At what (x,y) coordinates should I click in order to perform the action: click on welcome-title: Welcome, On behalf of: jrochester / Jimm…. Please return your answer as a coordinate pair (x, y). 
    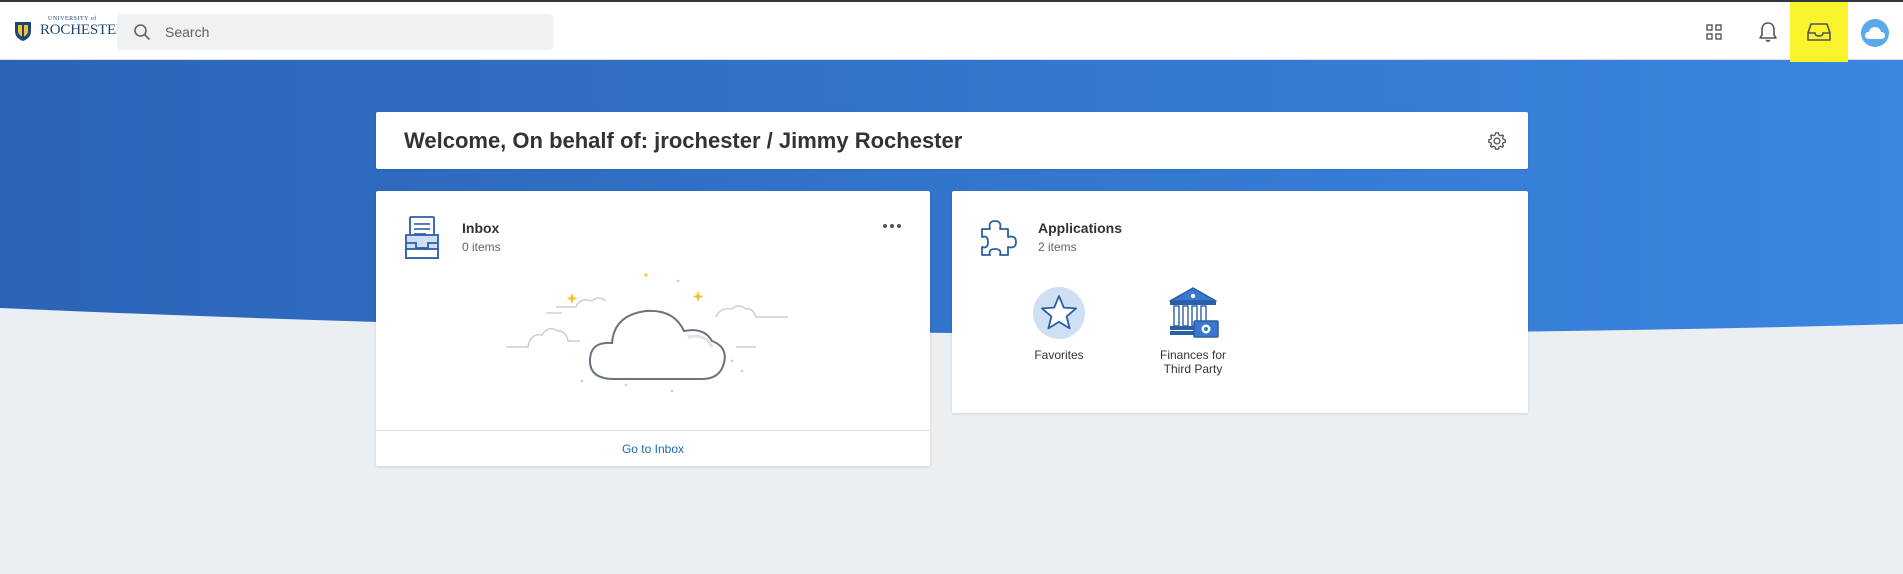
    Looking at the image, I should click on (683, 140).